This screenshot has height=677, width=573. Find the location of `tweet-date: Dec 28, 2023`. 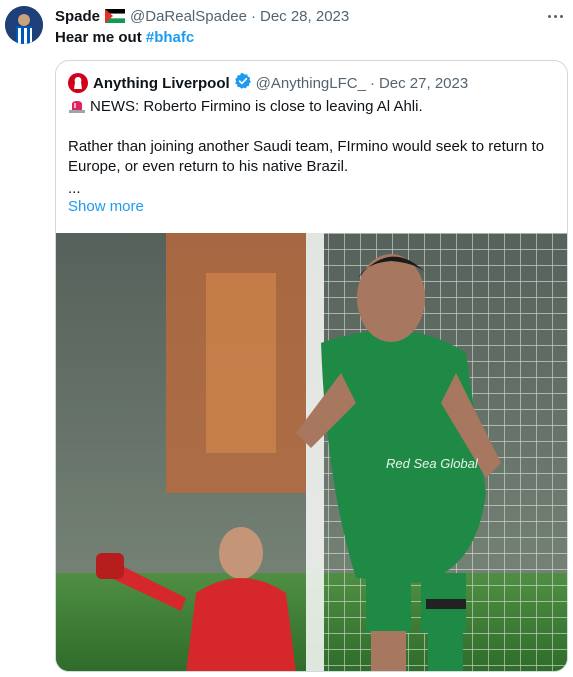

tweet-date: Dec 28, 2023 is located at coordinates (304, 16).